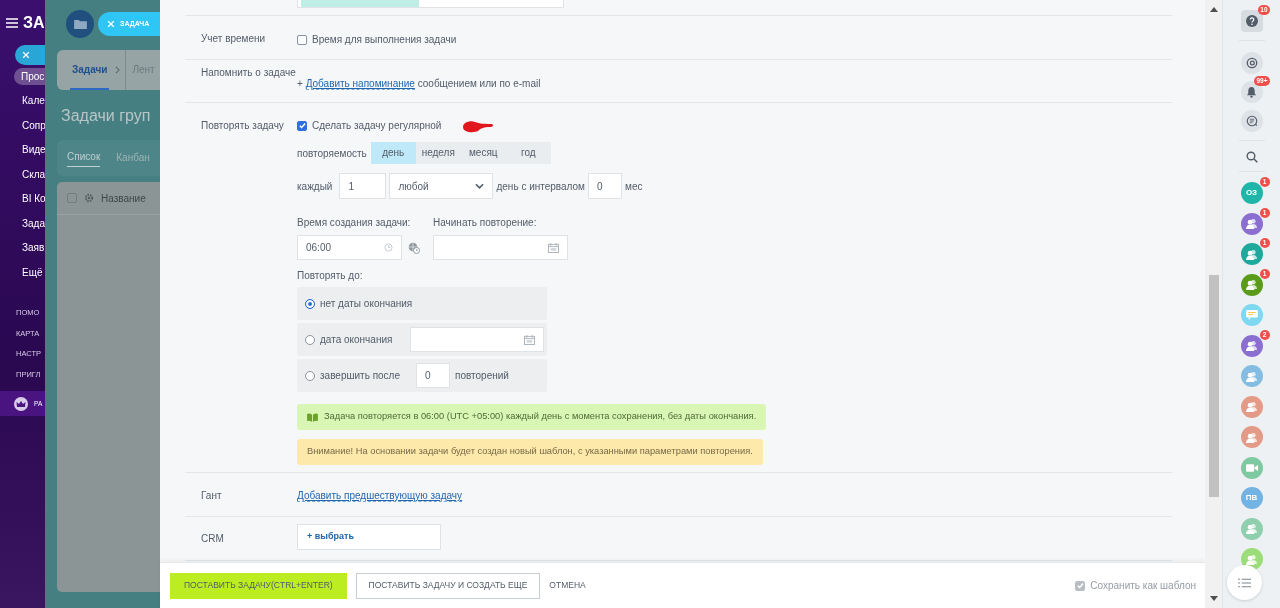  I want to click on period-tab: год, so click(528, 153).